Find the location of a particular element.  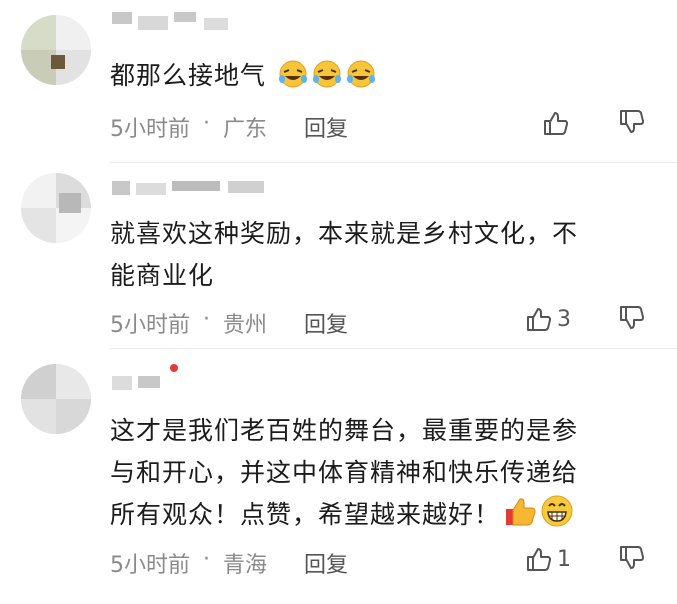

comment-text: 就喜欢这种奖励，本来就是乡村文化，不 能商业化 is located at coordinates (344, 254).